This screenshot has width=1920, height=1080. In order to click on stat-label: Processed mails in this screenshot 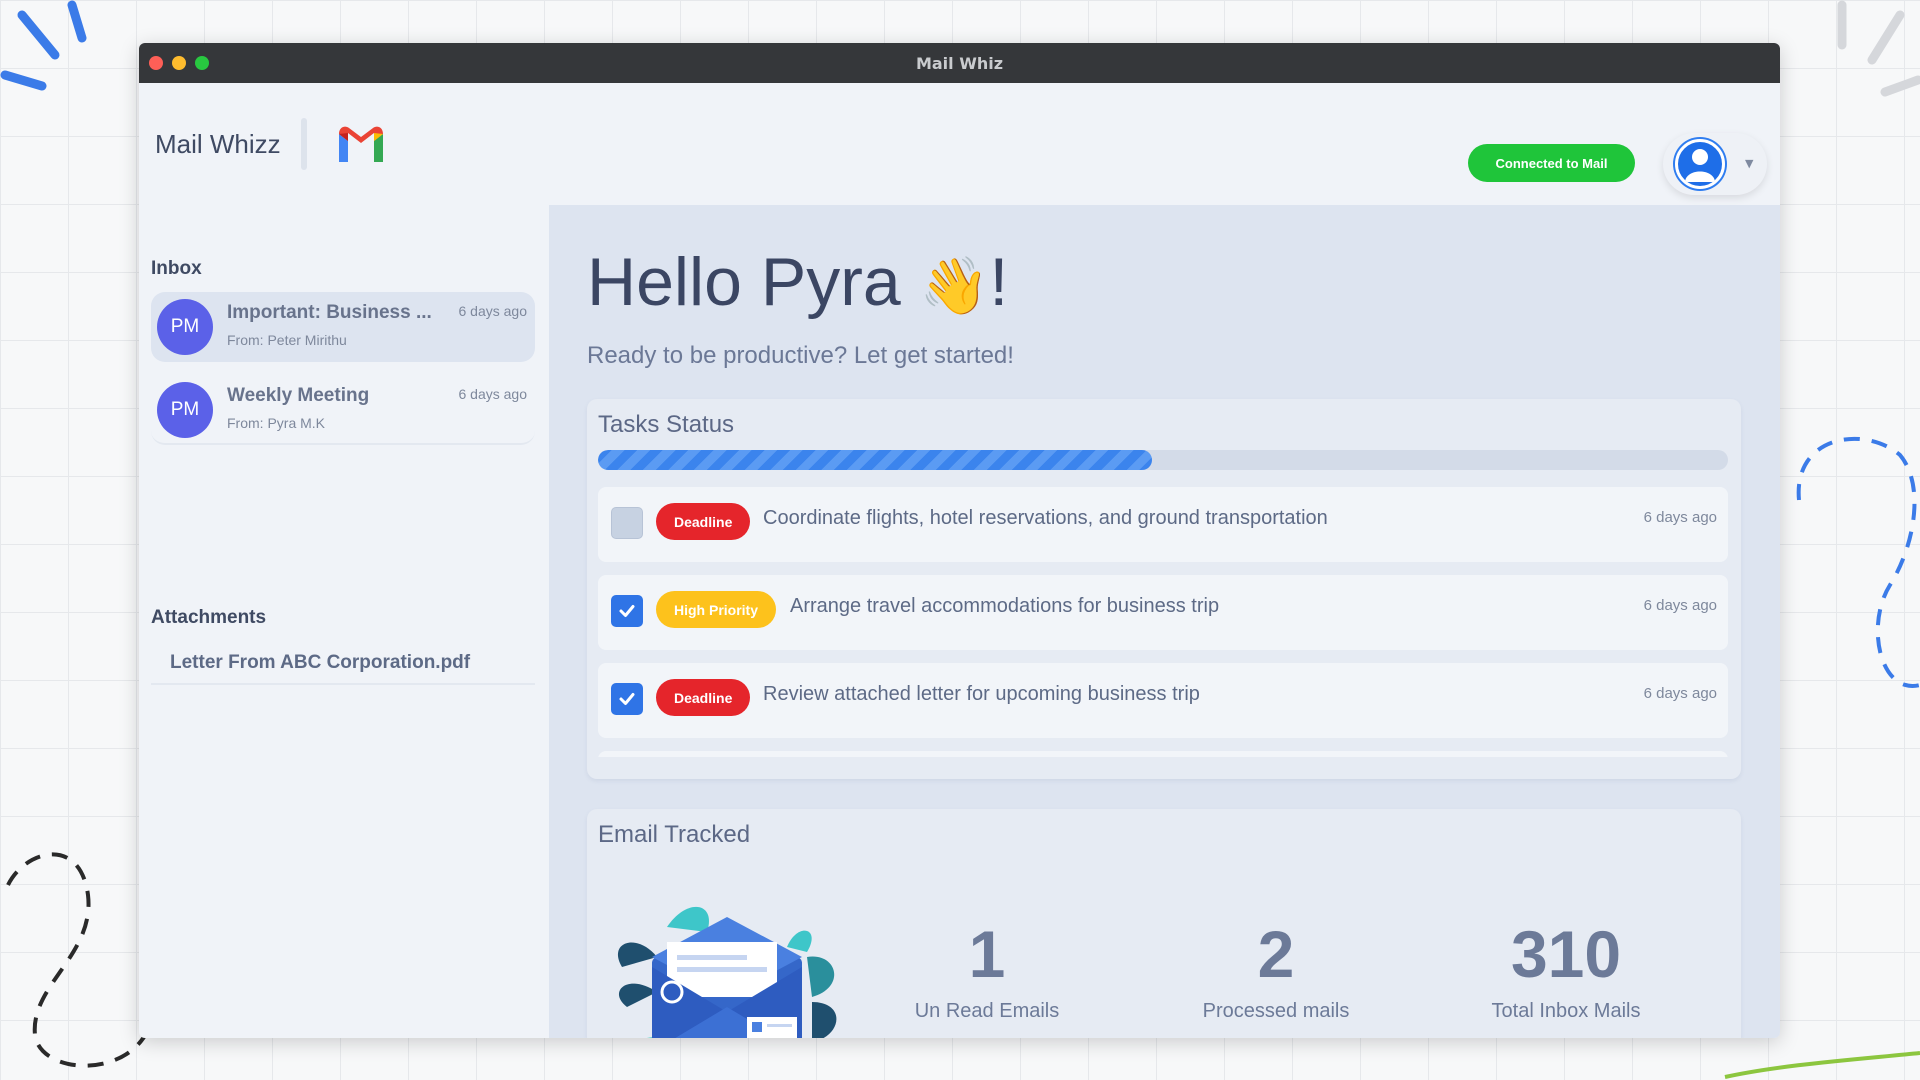, I will do `click(1276, 1011)`.